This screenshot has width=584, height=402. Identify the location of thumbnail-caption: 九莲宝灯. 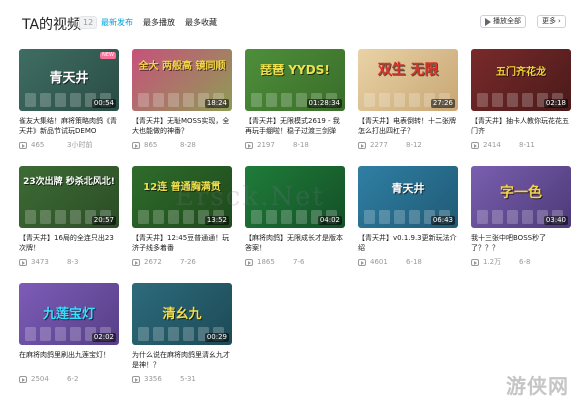
(68, 314).